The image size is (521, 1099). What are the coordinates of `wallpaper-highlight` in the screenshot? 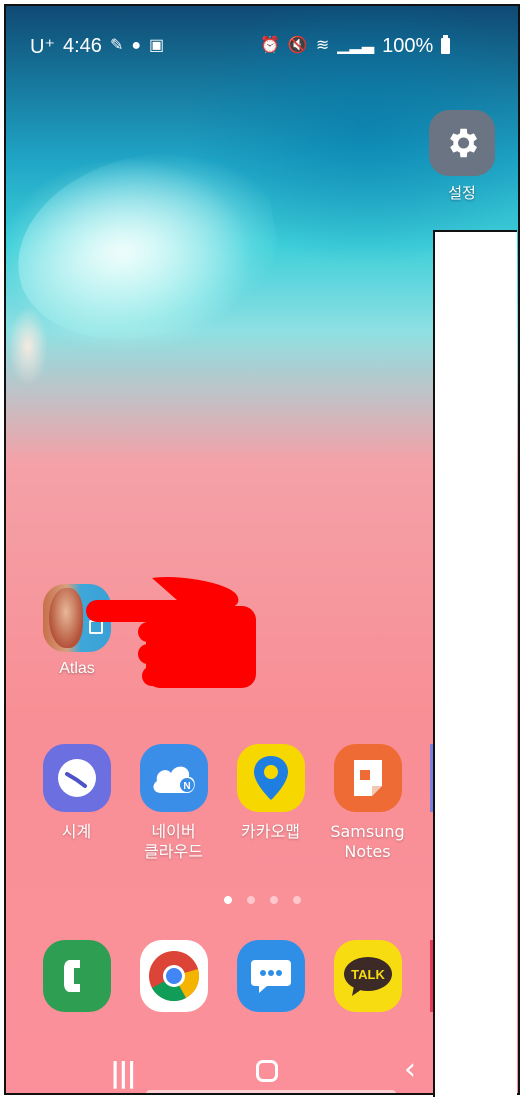 It's located at (28, 346).